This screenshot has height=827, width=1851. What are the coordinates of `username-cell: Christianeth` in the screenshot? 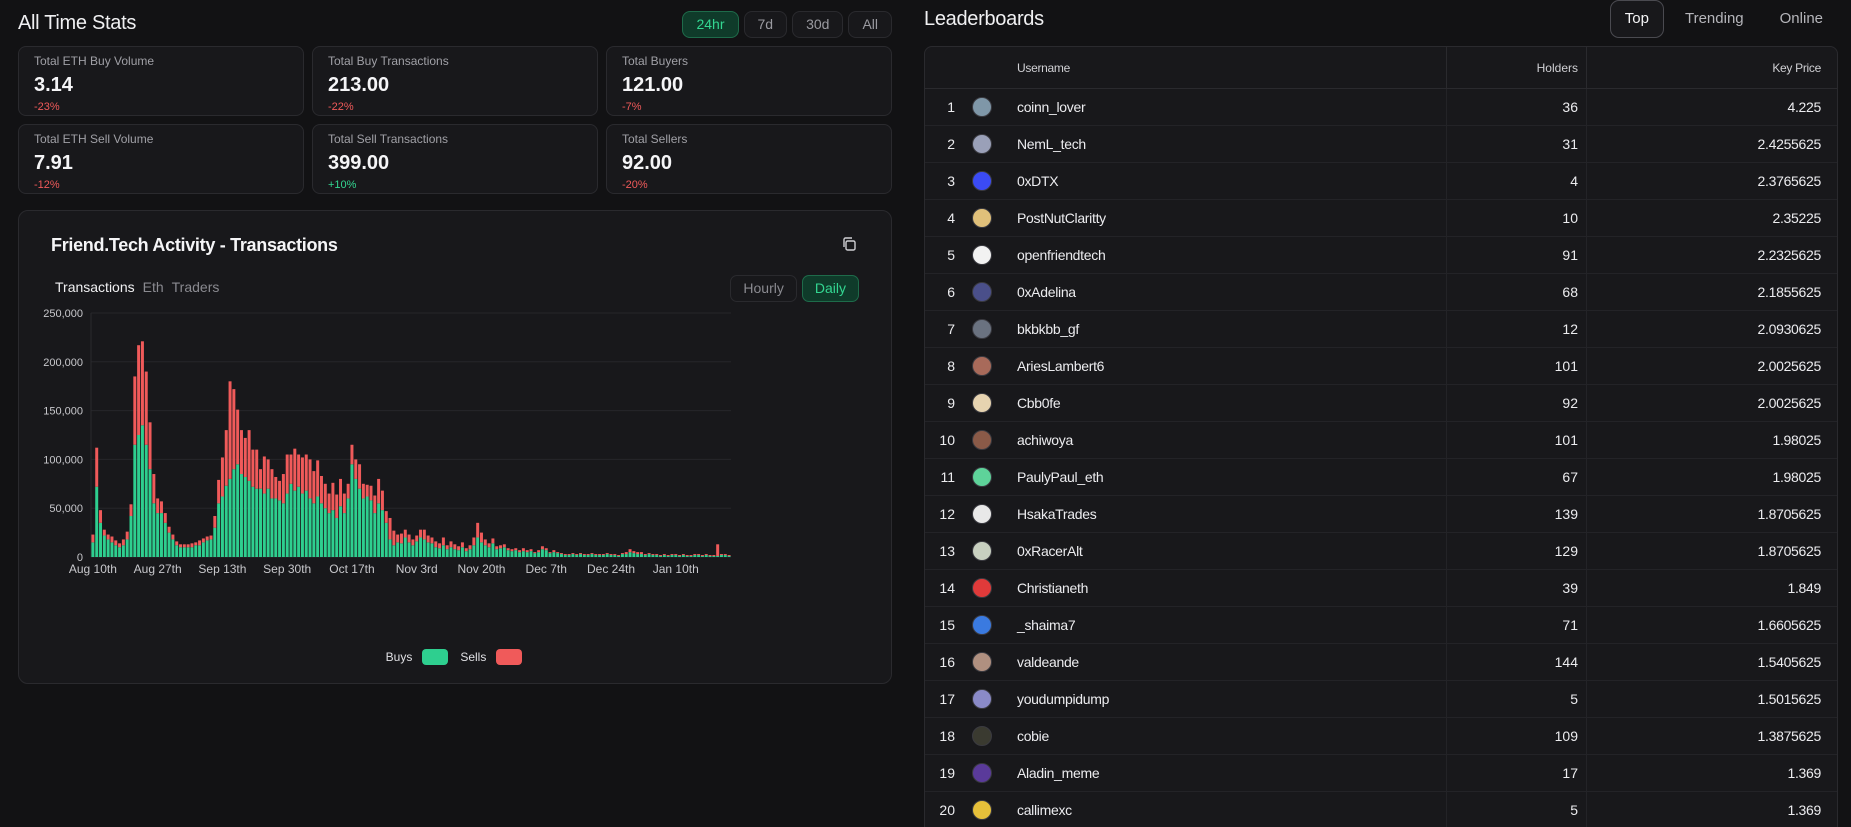 It's located at (1228, 588).